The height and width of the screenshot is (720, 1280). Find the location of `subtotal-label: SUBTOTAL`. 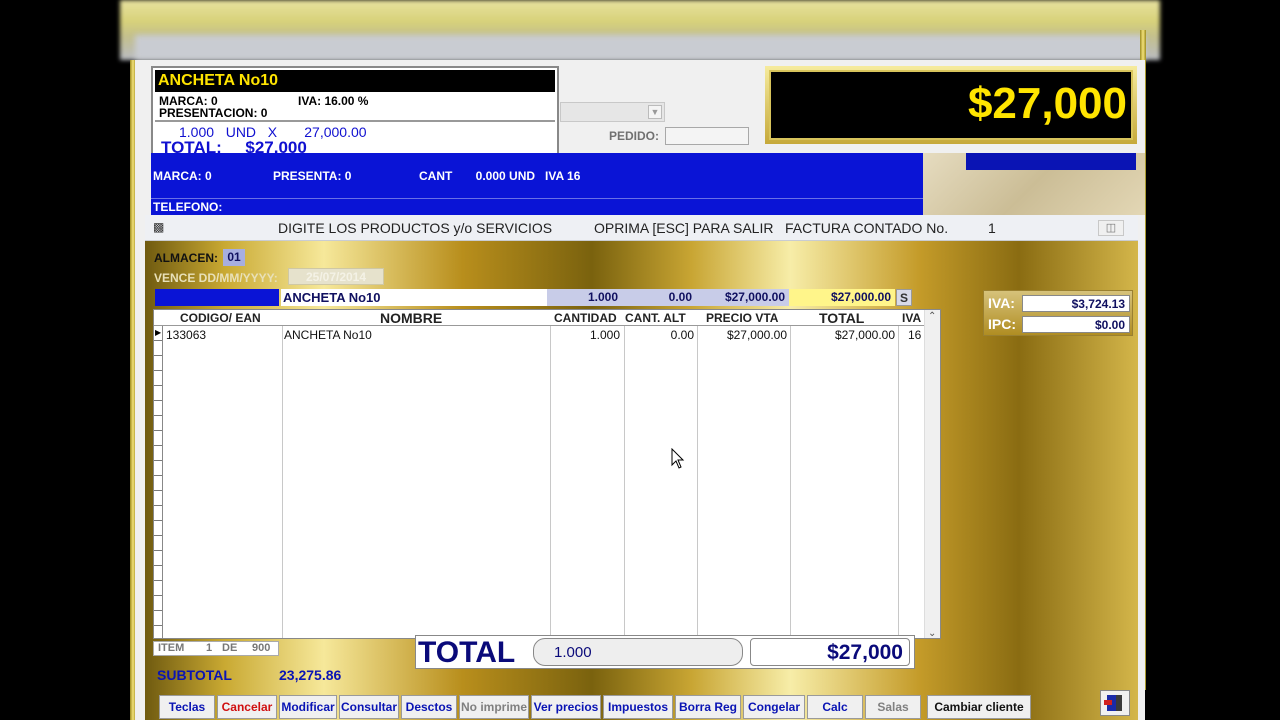

subtotal-label: SUBTOTAL is located at coordinates (194, 675).